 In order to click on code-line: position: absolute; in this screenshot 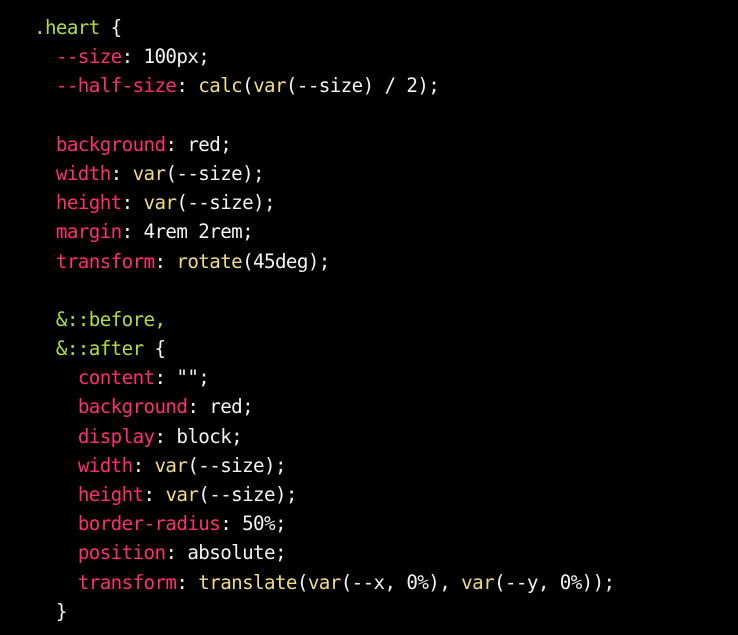, I will do `click(386, 552)`.